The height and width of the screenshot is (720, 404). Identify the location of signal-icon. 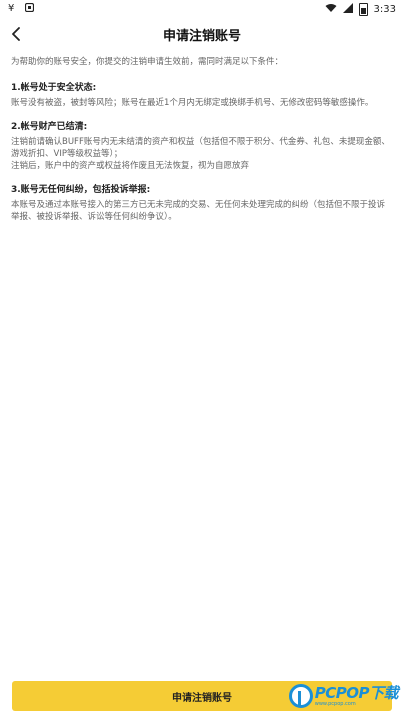
(347, 9).